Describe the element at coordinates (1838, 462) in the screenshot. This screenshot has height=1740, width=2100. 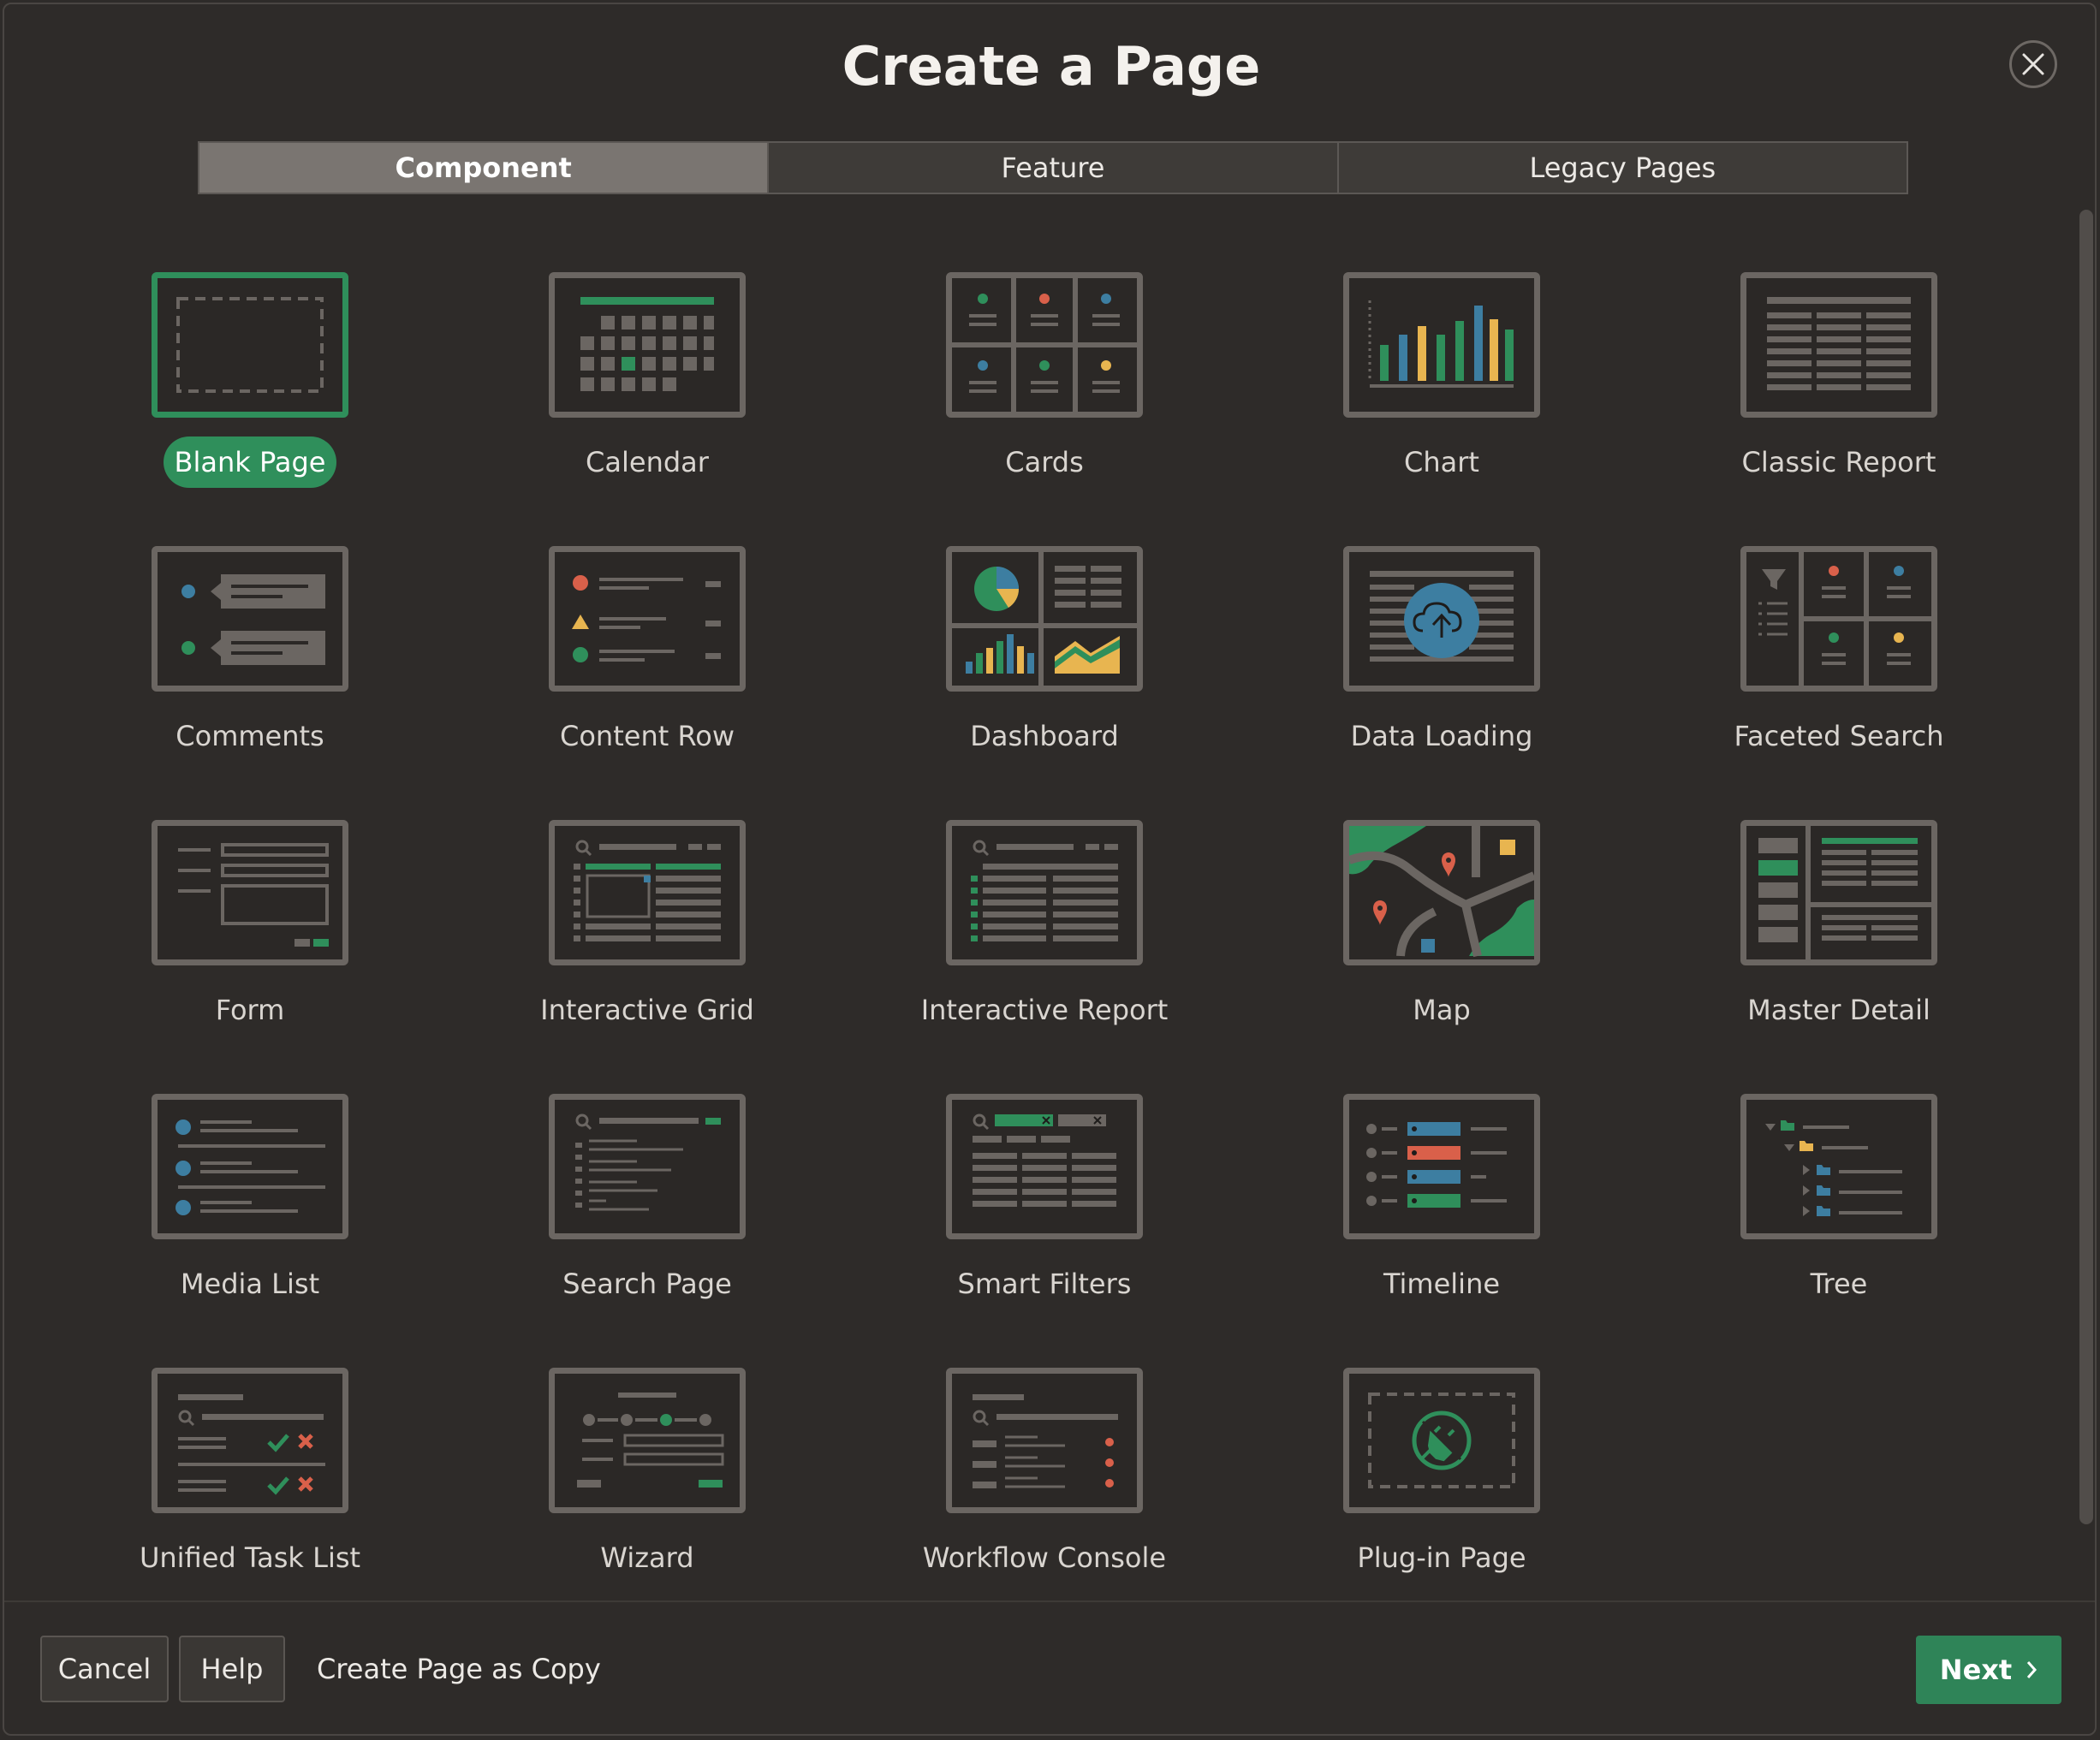
I see `component-label: Classic Report` at that location.